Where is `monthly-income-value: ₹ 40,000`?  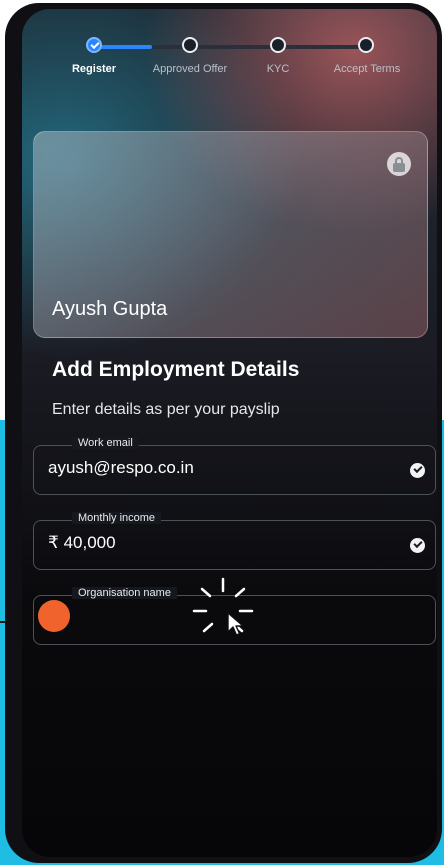 monthly-income-value: ₹ 40,000 is located at coordinates (82, 543).